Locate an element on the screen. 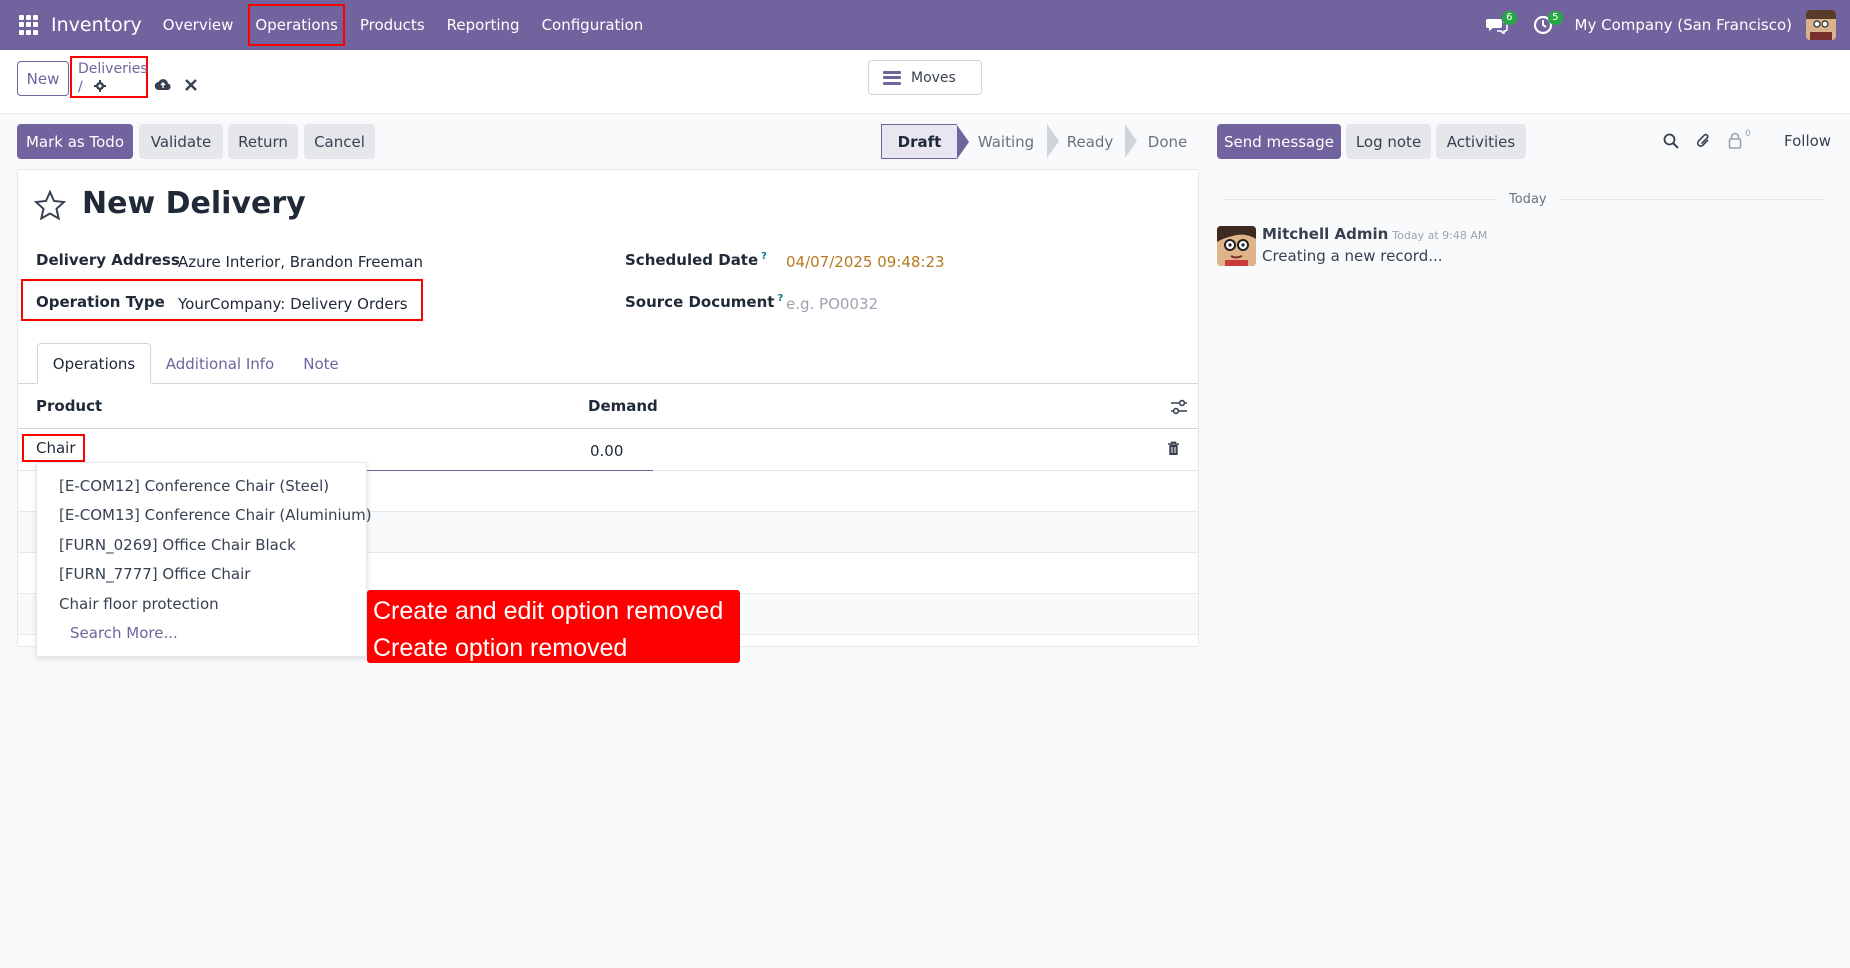 This screenshot has height=968, width=1850. send-message-button: Send message is located at coordinates (1279, 141).